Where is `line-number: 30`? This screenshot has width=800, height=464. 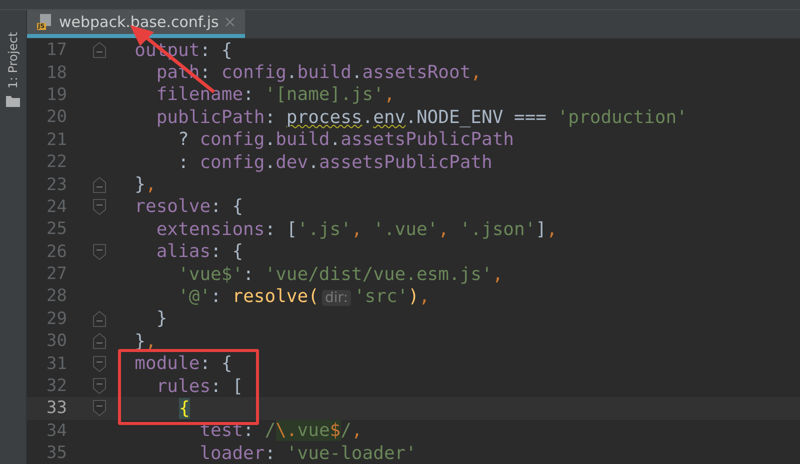
line-number: 30 is located at coordinates (56, 341).